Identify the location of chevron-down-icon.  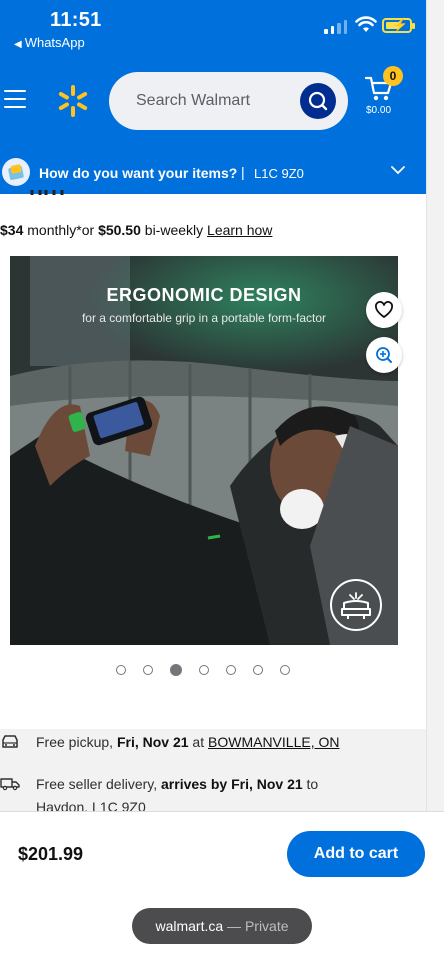
(398, 170).